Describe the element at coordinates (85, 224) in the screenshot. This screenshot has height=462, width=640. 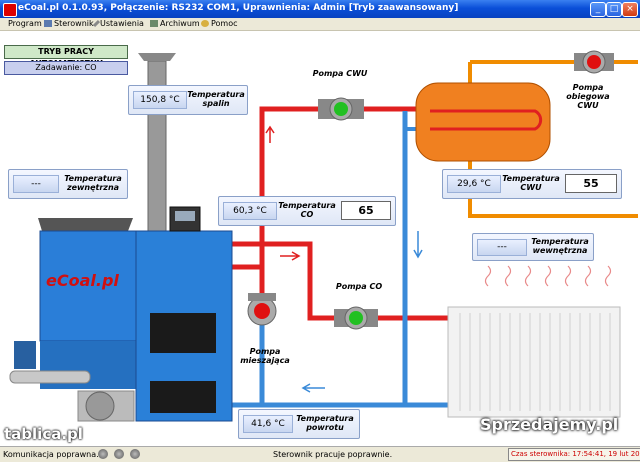
I see `hopper-lid` at that location.